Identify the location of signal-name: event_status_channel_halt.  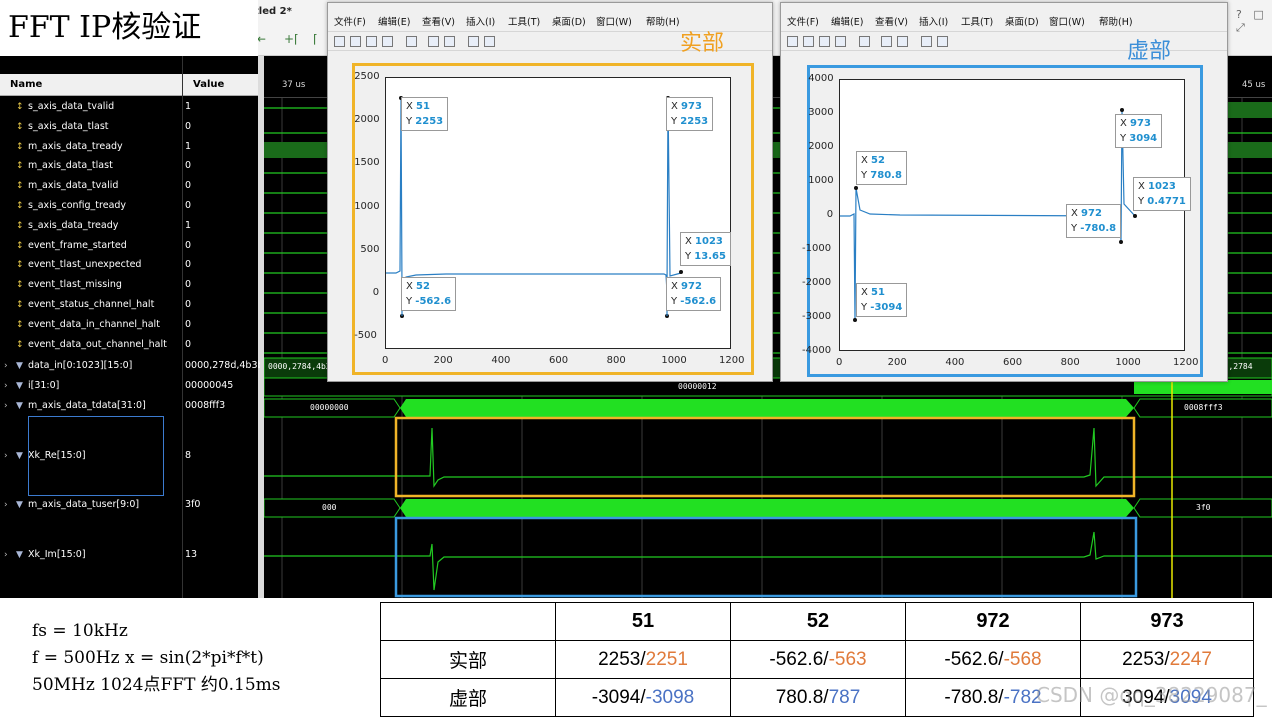
(91, 304).